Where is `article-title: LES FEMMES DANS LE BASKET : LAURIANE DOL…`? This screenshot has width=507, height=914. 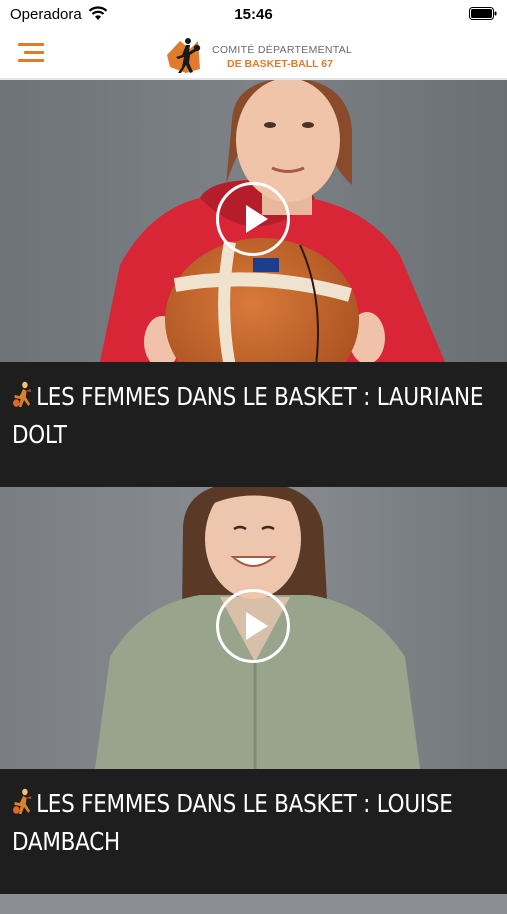
article-title: LES FEMMES DANS LE BASKET : LAURIANE DOL… is located at coordinates (248, 415).